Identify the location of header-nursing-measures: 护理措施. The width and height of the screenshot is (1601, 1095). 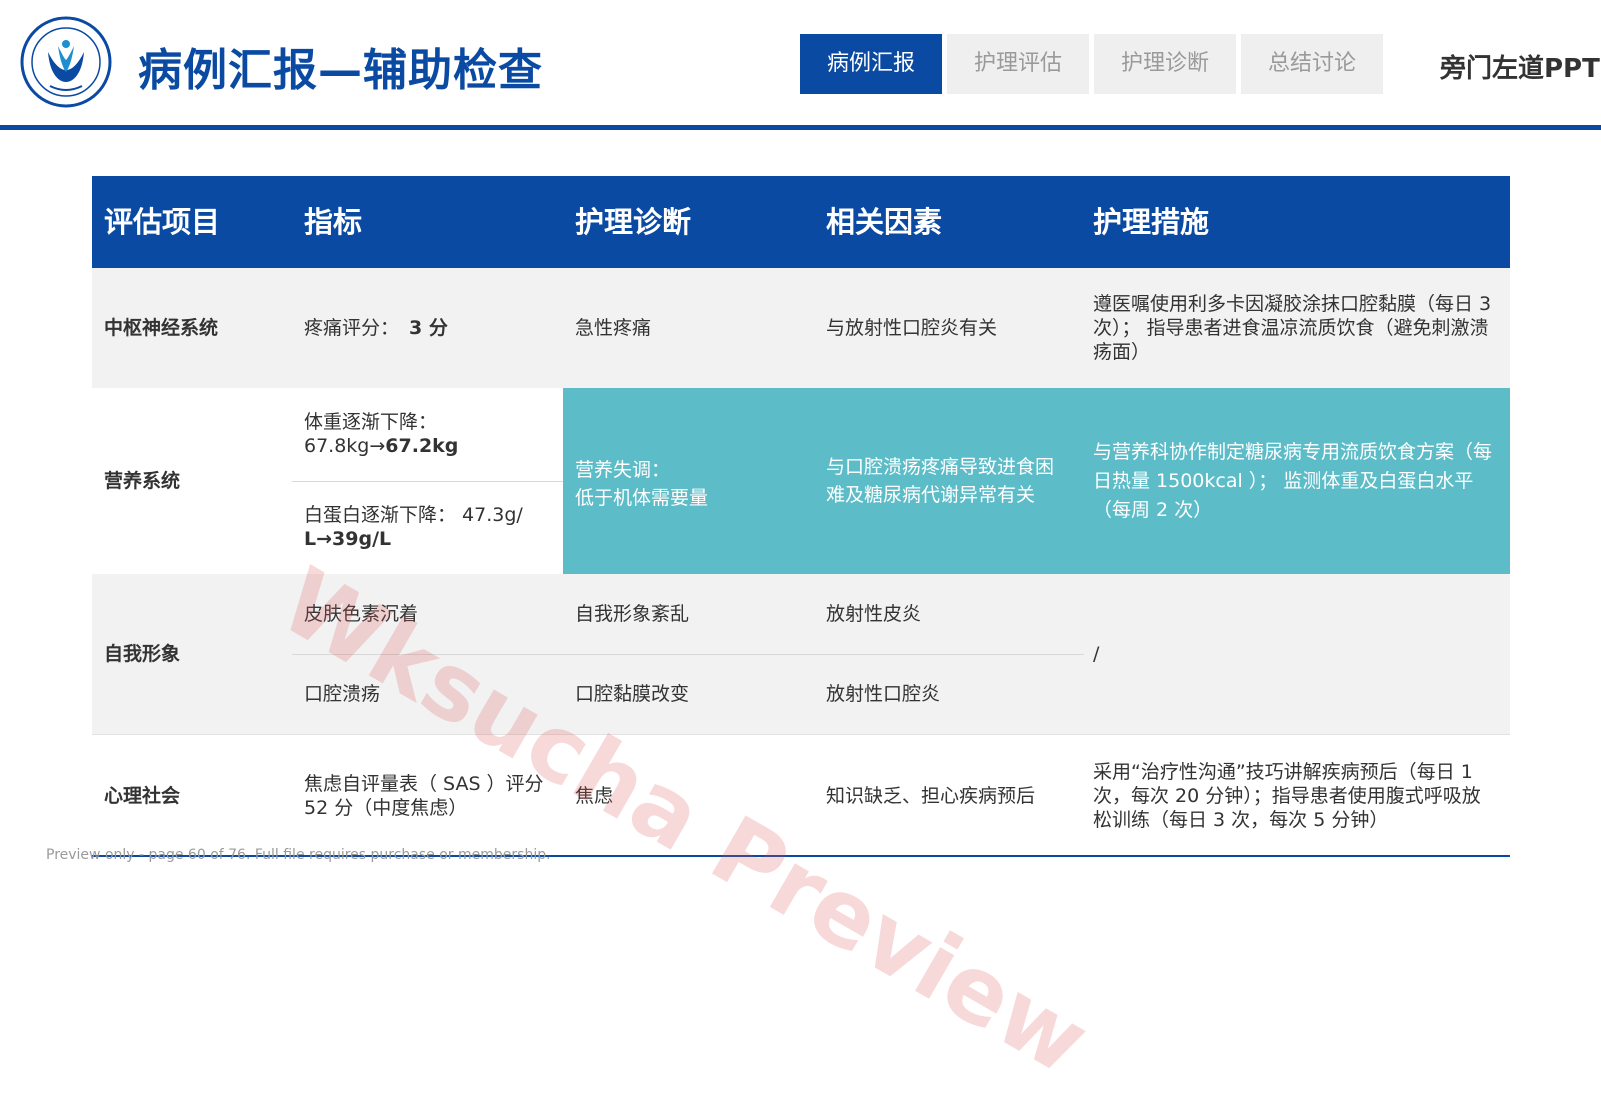
(1151, 222).